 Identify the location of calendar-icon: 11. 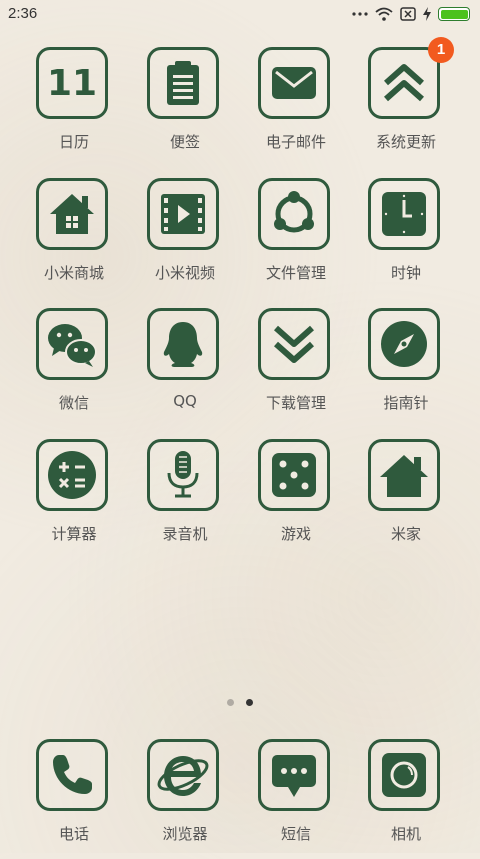
(72, 83).